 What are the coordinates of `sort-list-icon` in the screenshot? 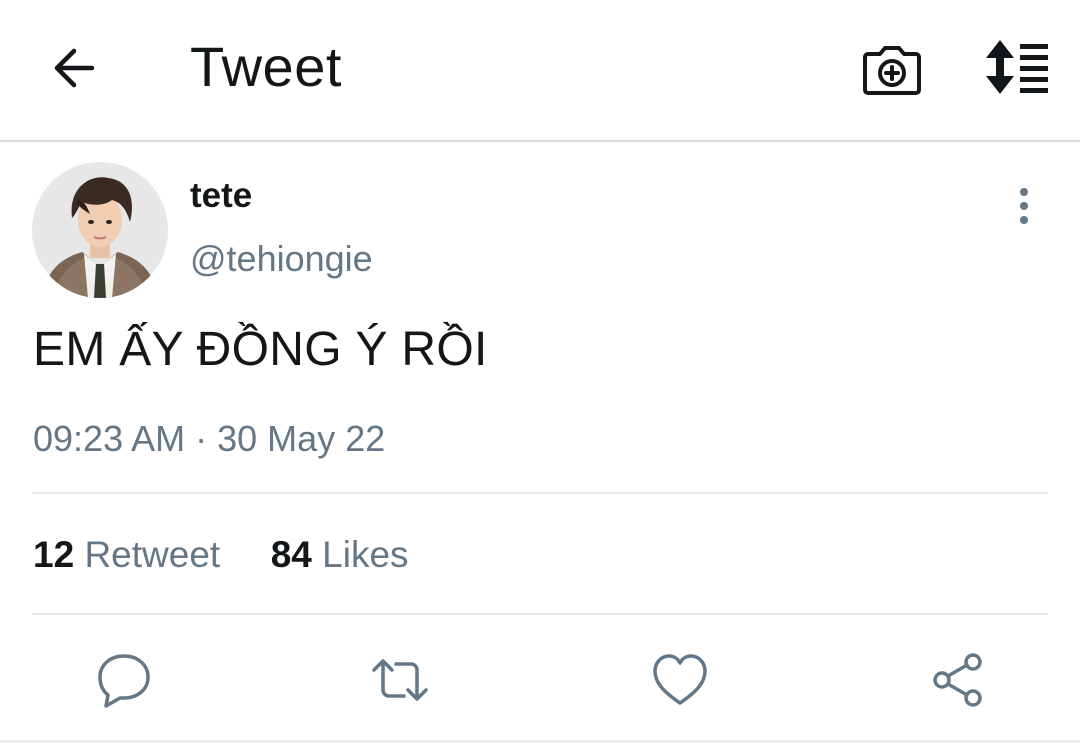 It's located at (1017, 67).